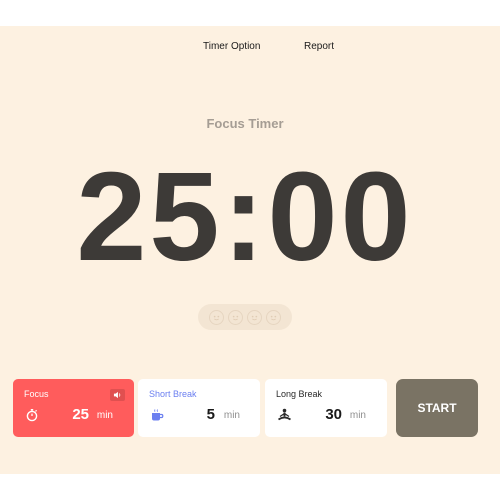 This screenshot has height=500, width=500. Describe the element at coordinates (210, 414) in the screenshot. I see `mode-minutes: 5` at that location.